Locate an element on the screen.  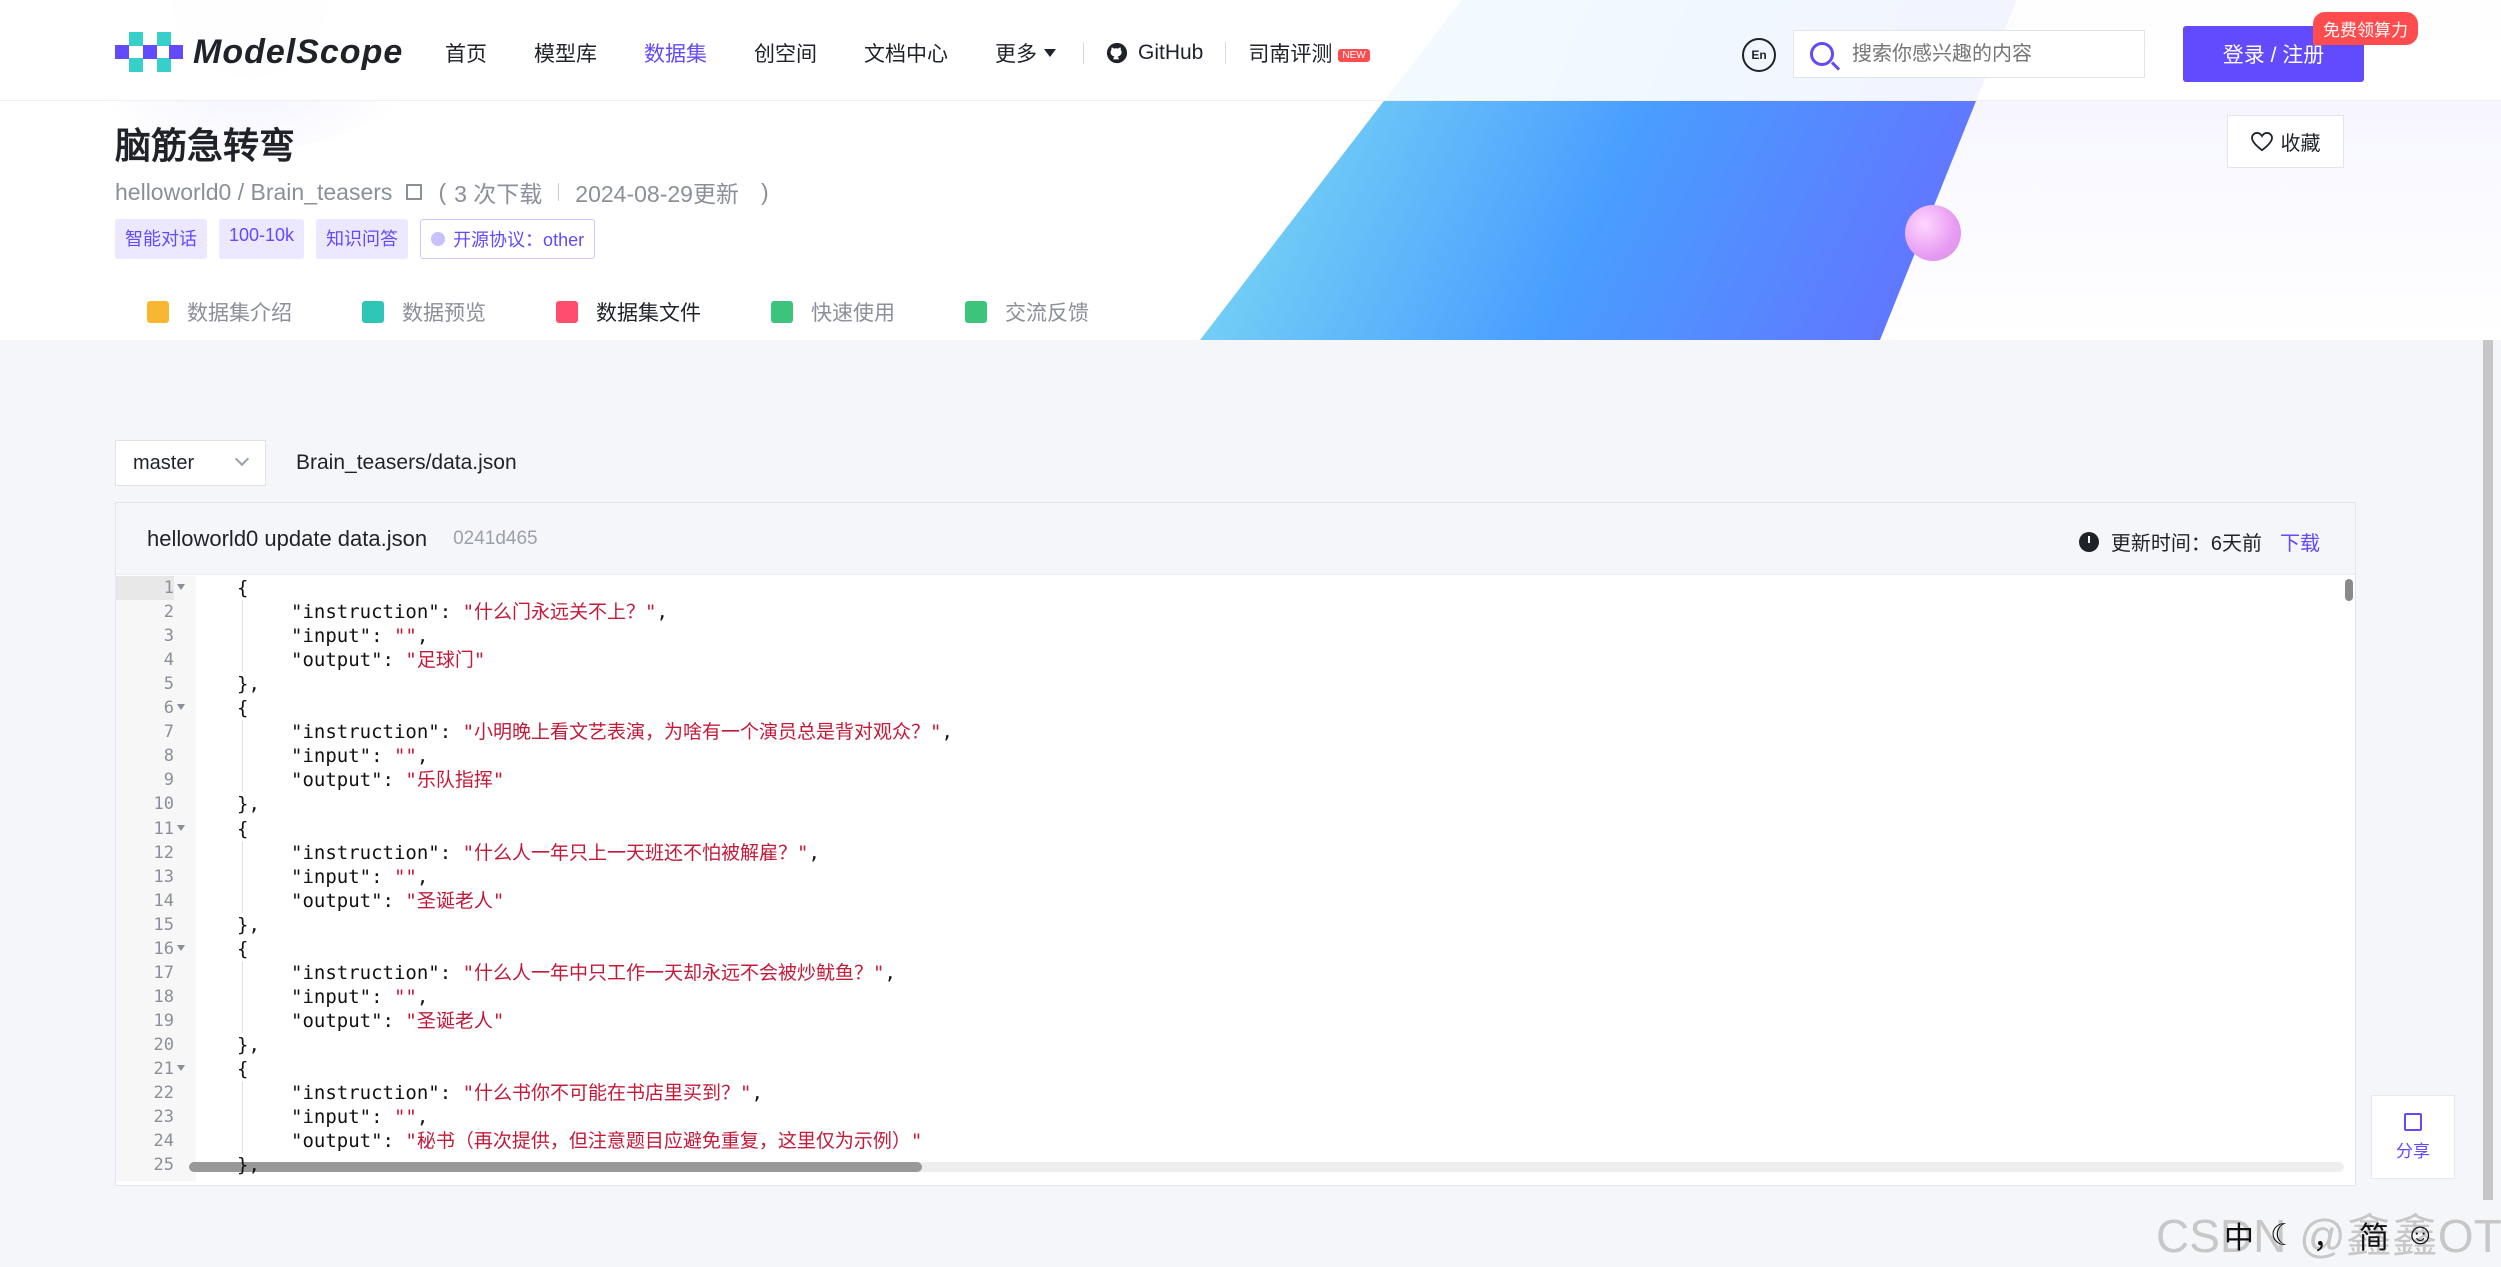
nav-item-2: 数据集 is located at coordinates (675, 53).